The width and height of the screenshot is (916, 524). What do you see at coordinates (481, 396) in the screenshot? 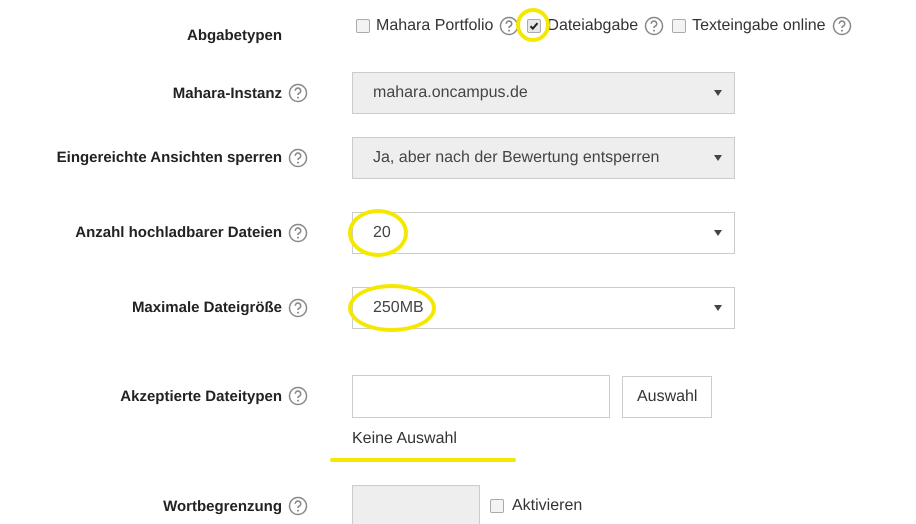
I see `input-field` at bounding box center [481, 396].